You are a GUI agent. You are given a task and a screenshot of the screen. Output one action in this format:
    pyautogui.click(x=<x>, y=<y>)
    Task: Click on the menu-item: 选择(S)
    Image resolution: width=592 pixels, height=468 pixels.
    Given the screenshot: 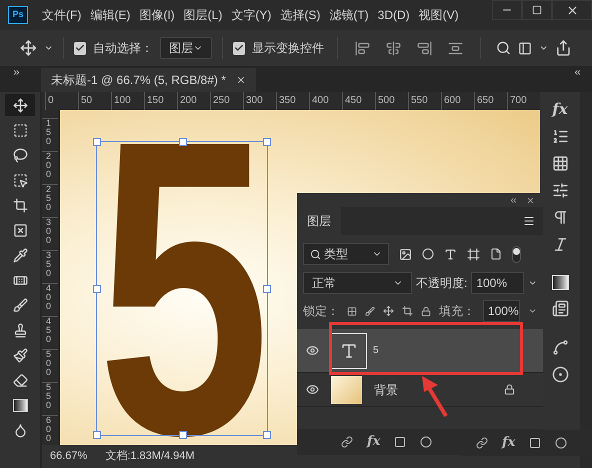 What is the action you would take?
    pyautogui.click(x=300, y=15)
    